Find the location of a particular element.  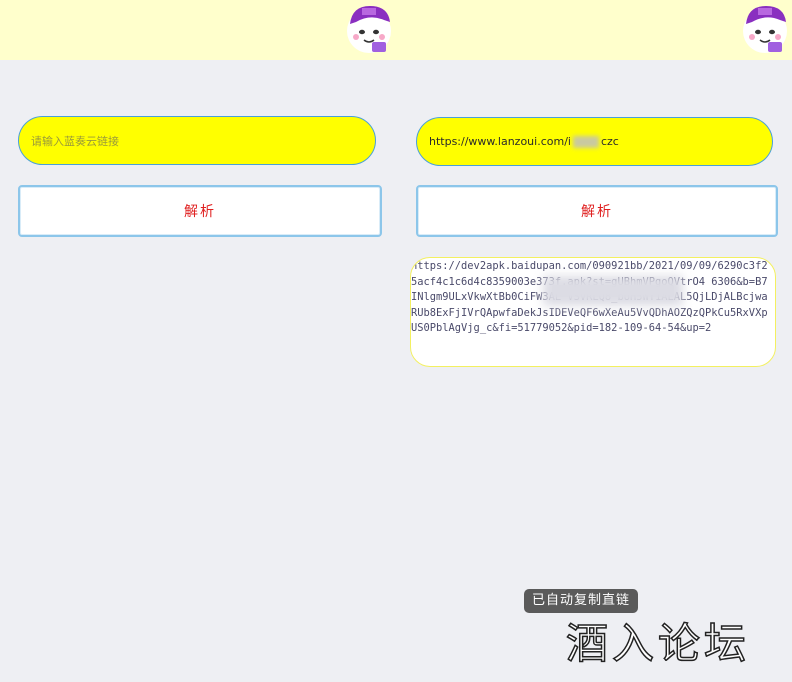

link-input: https://www.lanzoui.com/i czc is located at coordinates (594, 141).